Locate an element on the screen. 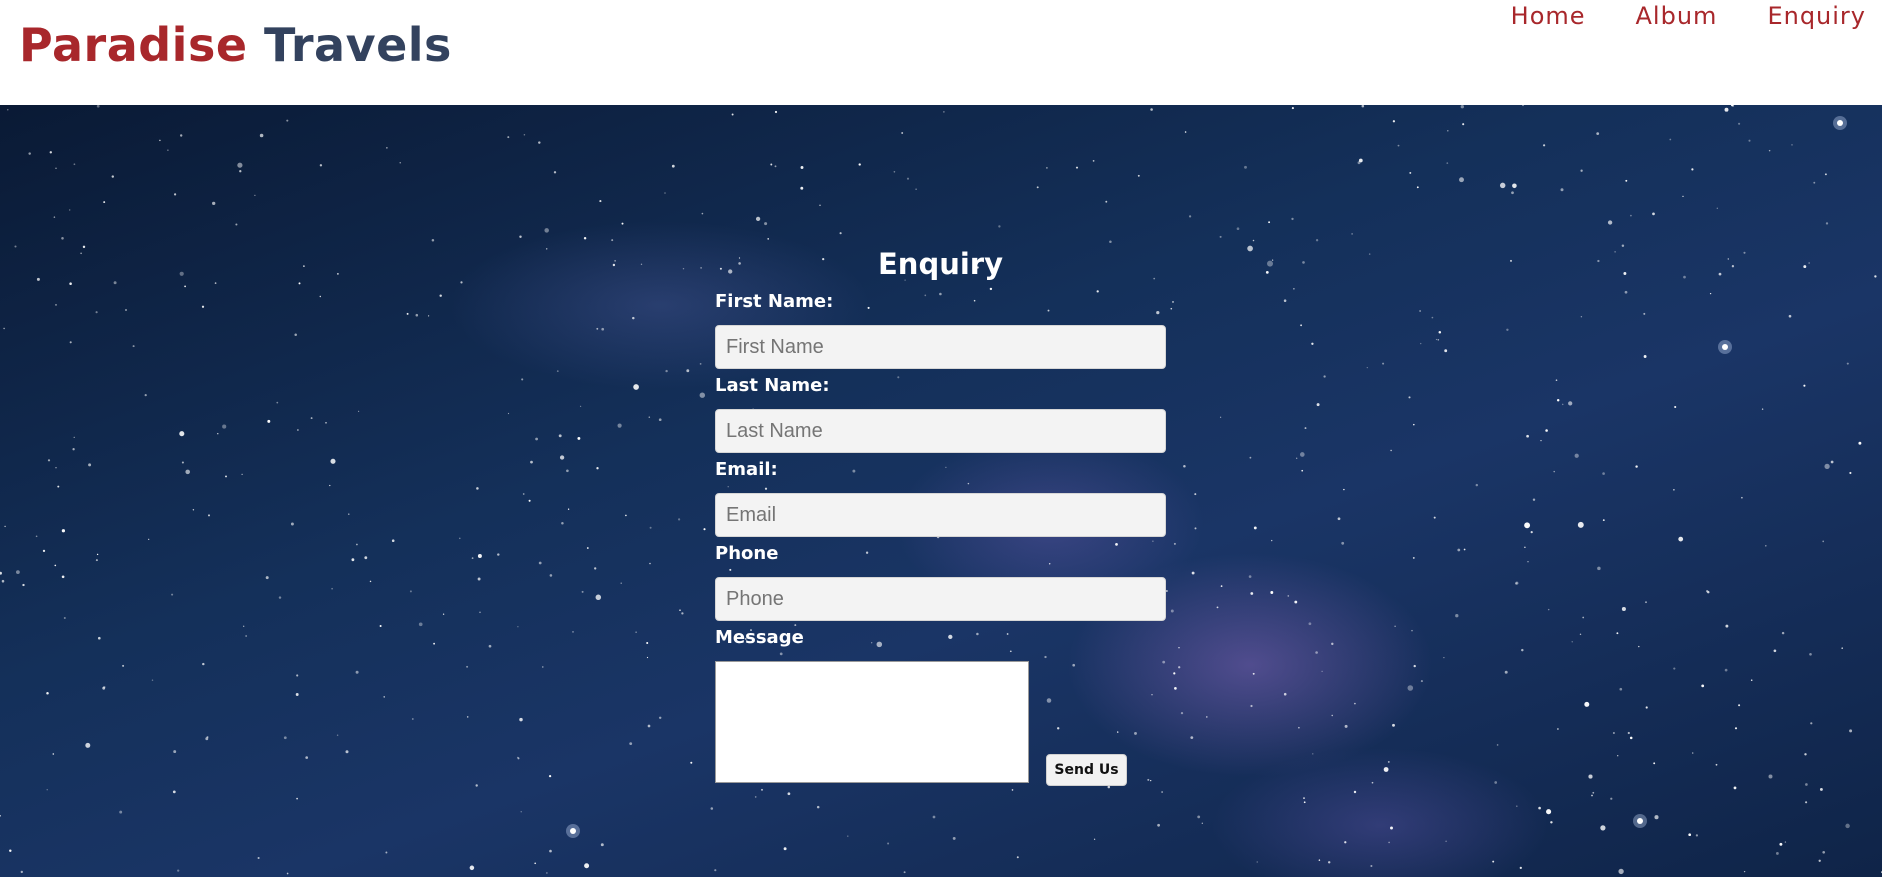 The width and height of the screenshot is (1882, 877). site-header: Paradise Travels Home Album Enquiry is located at coordinates (941, 52).